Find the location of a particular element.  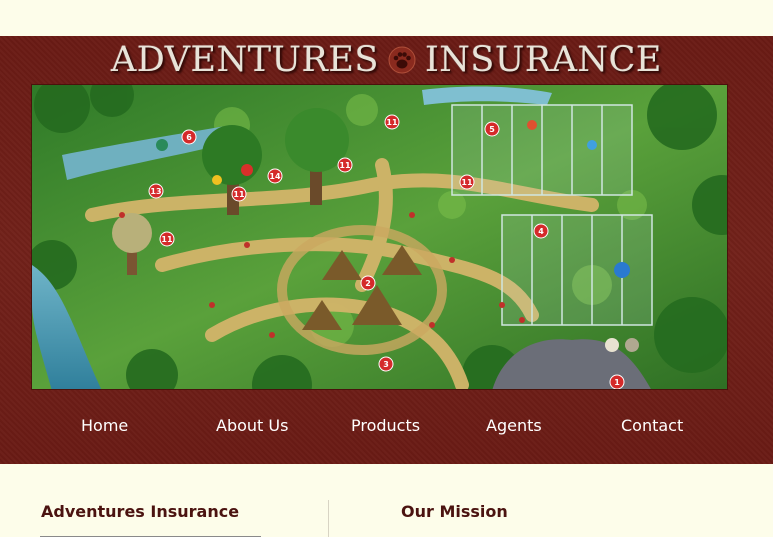

nav-about-us: About Us is located at coordinates (252, 425).